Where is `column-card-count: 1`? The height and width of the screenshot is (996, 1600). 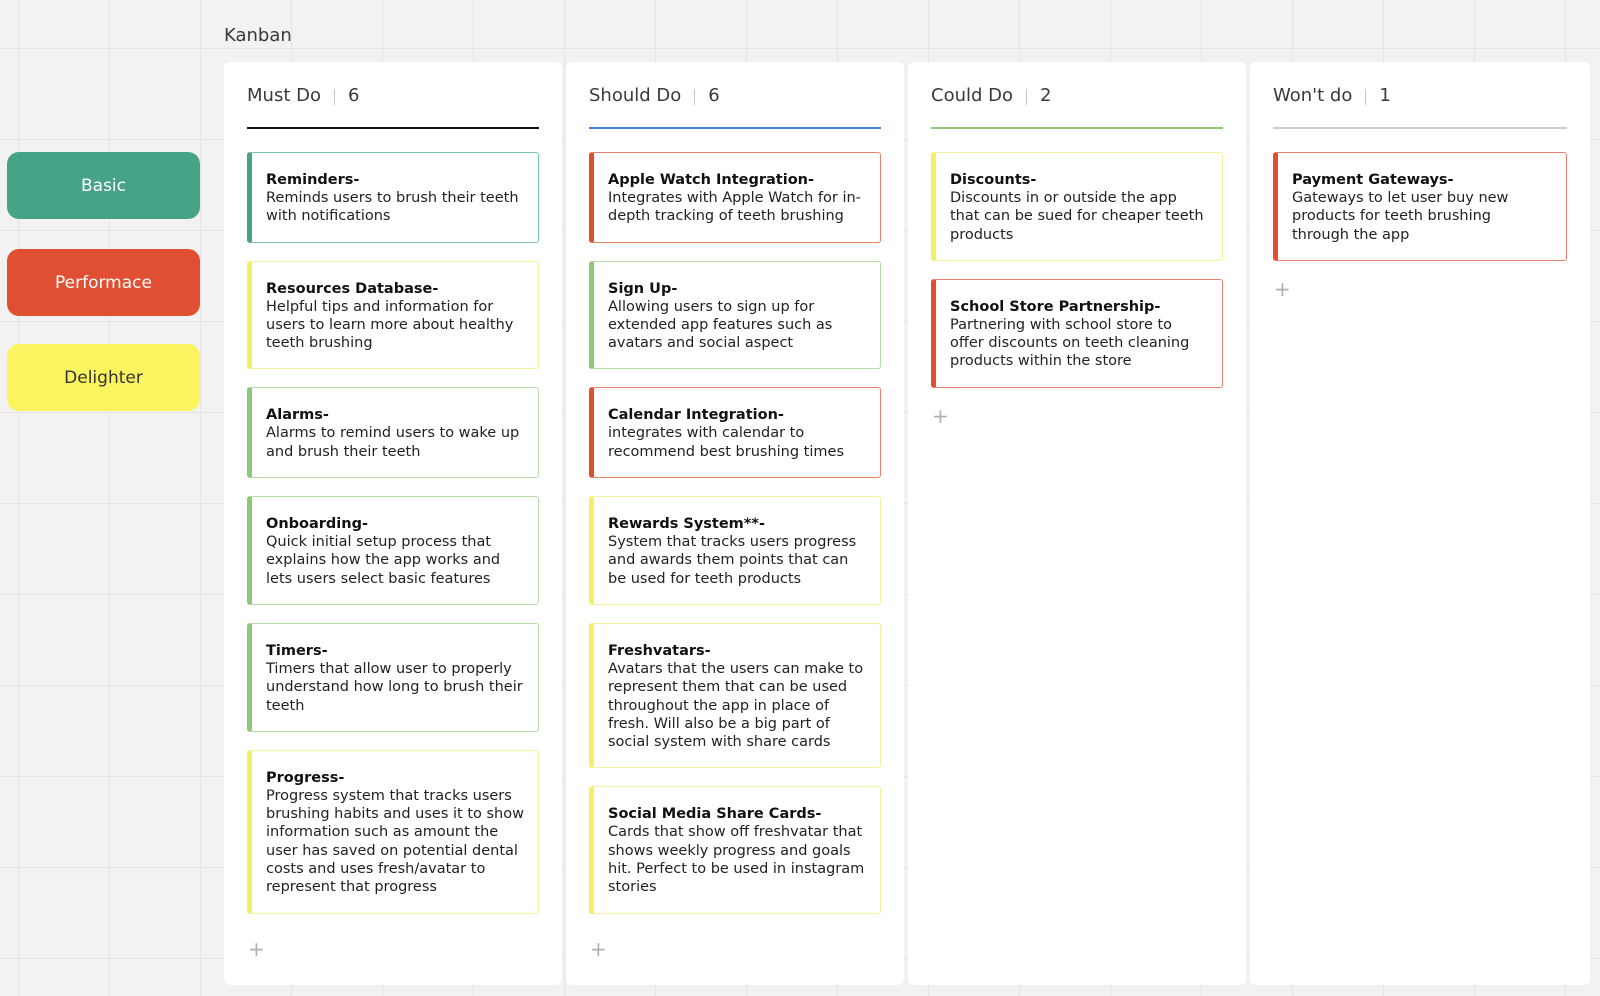 column-card-count: 1 is located at coordinates (1385, 95).